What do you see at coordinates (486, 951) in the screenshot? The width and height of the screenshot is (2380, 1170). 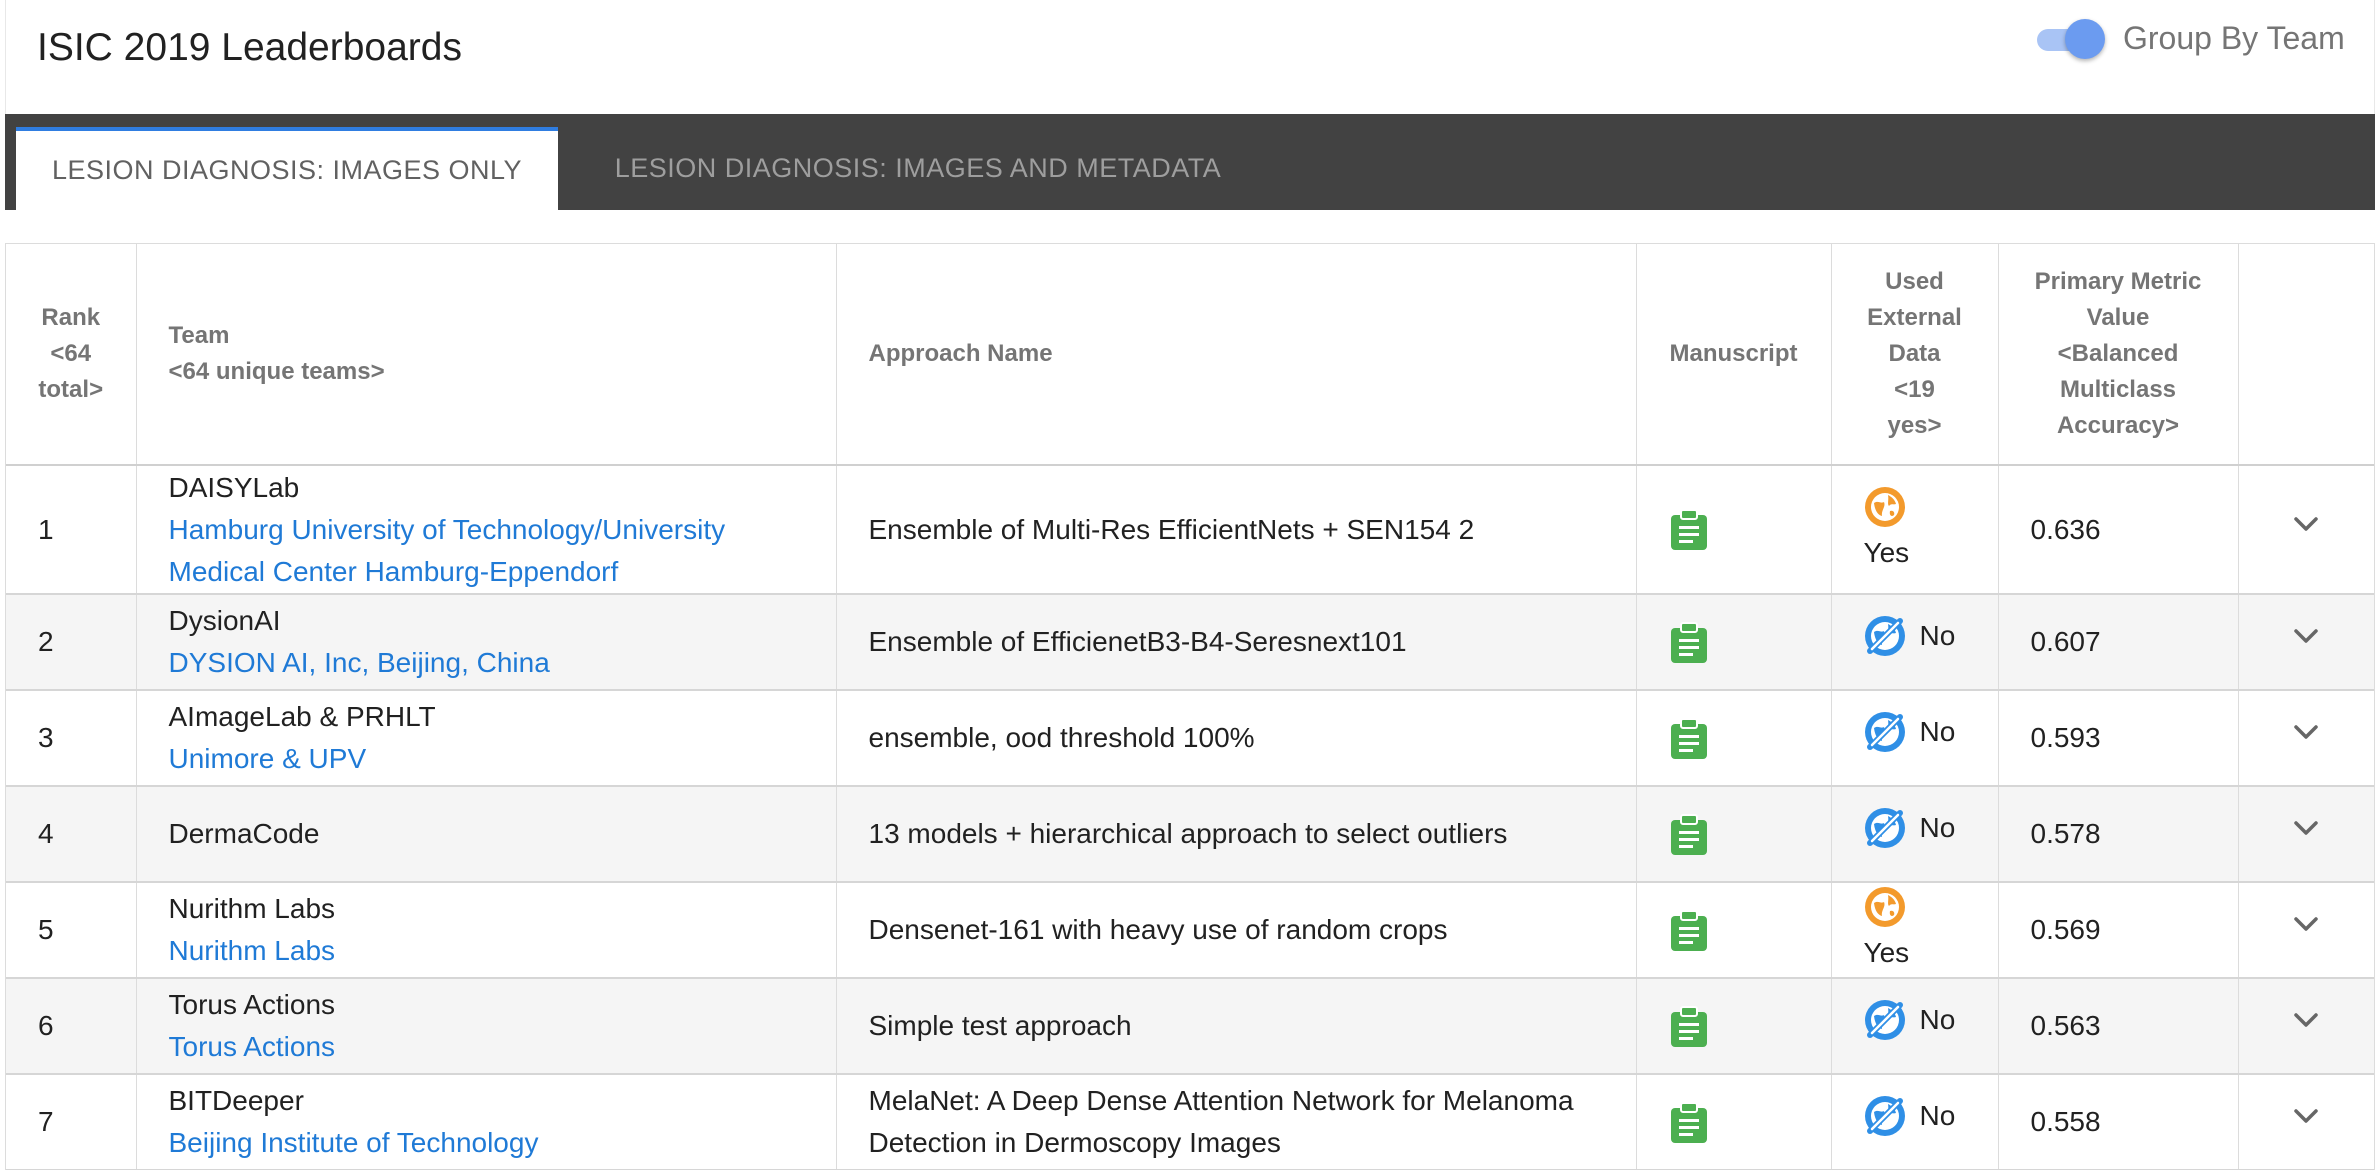 I see `team-affiliation-link: Nurithm Labs` at bounding box center [486, 951].